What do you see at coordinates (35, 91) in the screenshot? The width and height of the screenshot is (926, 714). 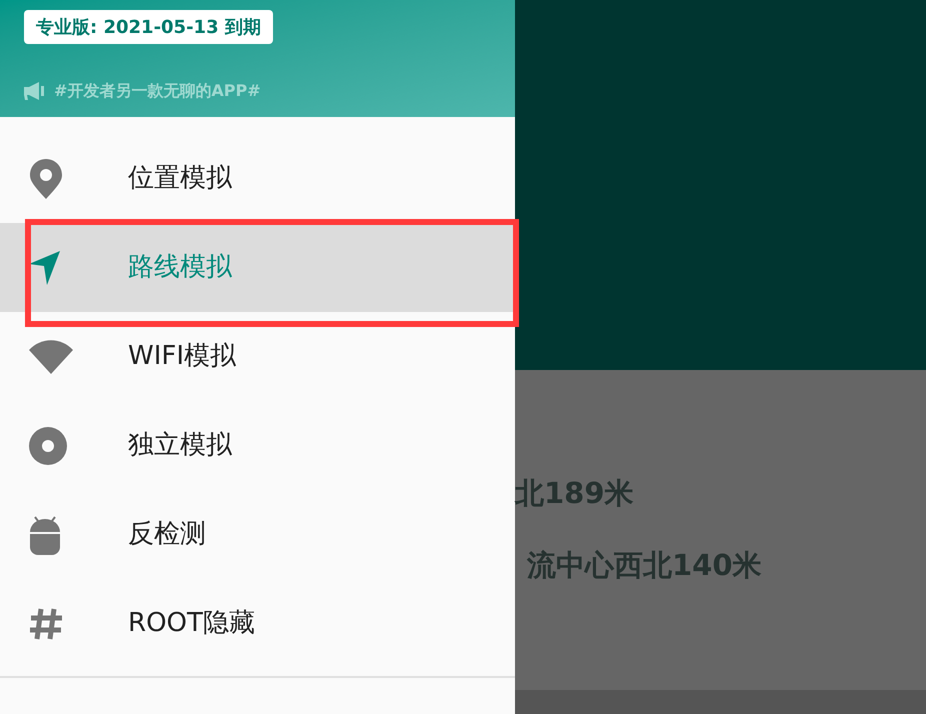 I see `megaphone-icon` at bounding box center [35, 91].